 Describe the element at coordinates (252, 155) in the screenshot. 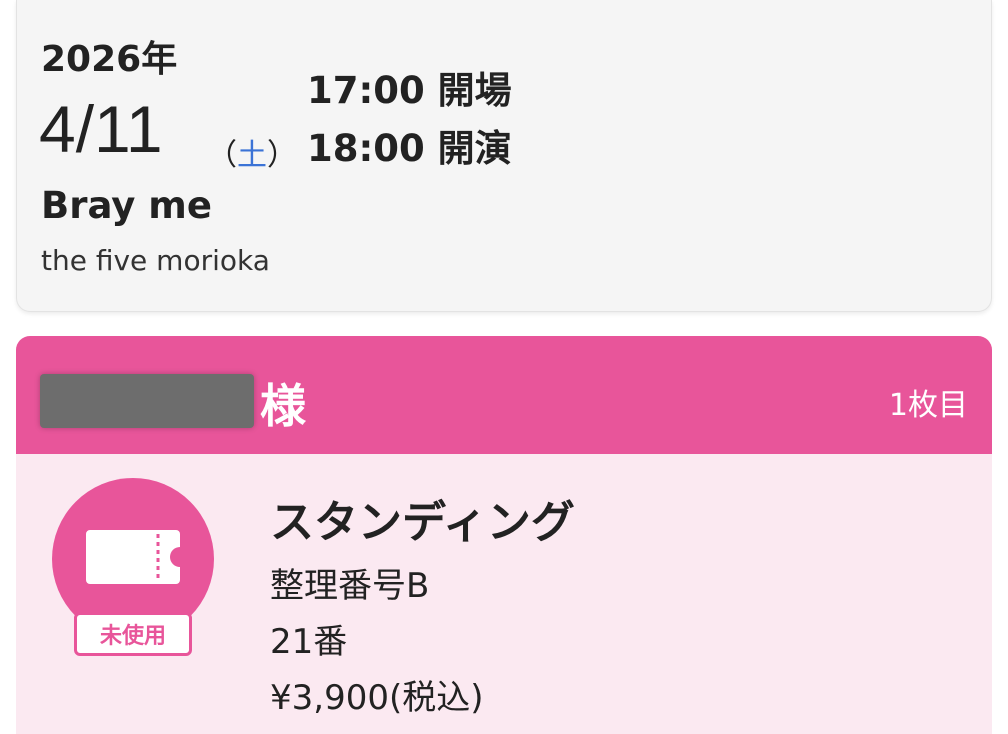

I see `weekday-label: 土` at that location.